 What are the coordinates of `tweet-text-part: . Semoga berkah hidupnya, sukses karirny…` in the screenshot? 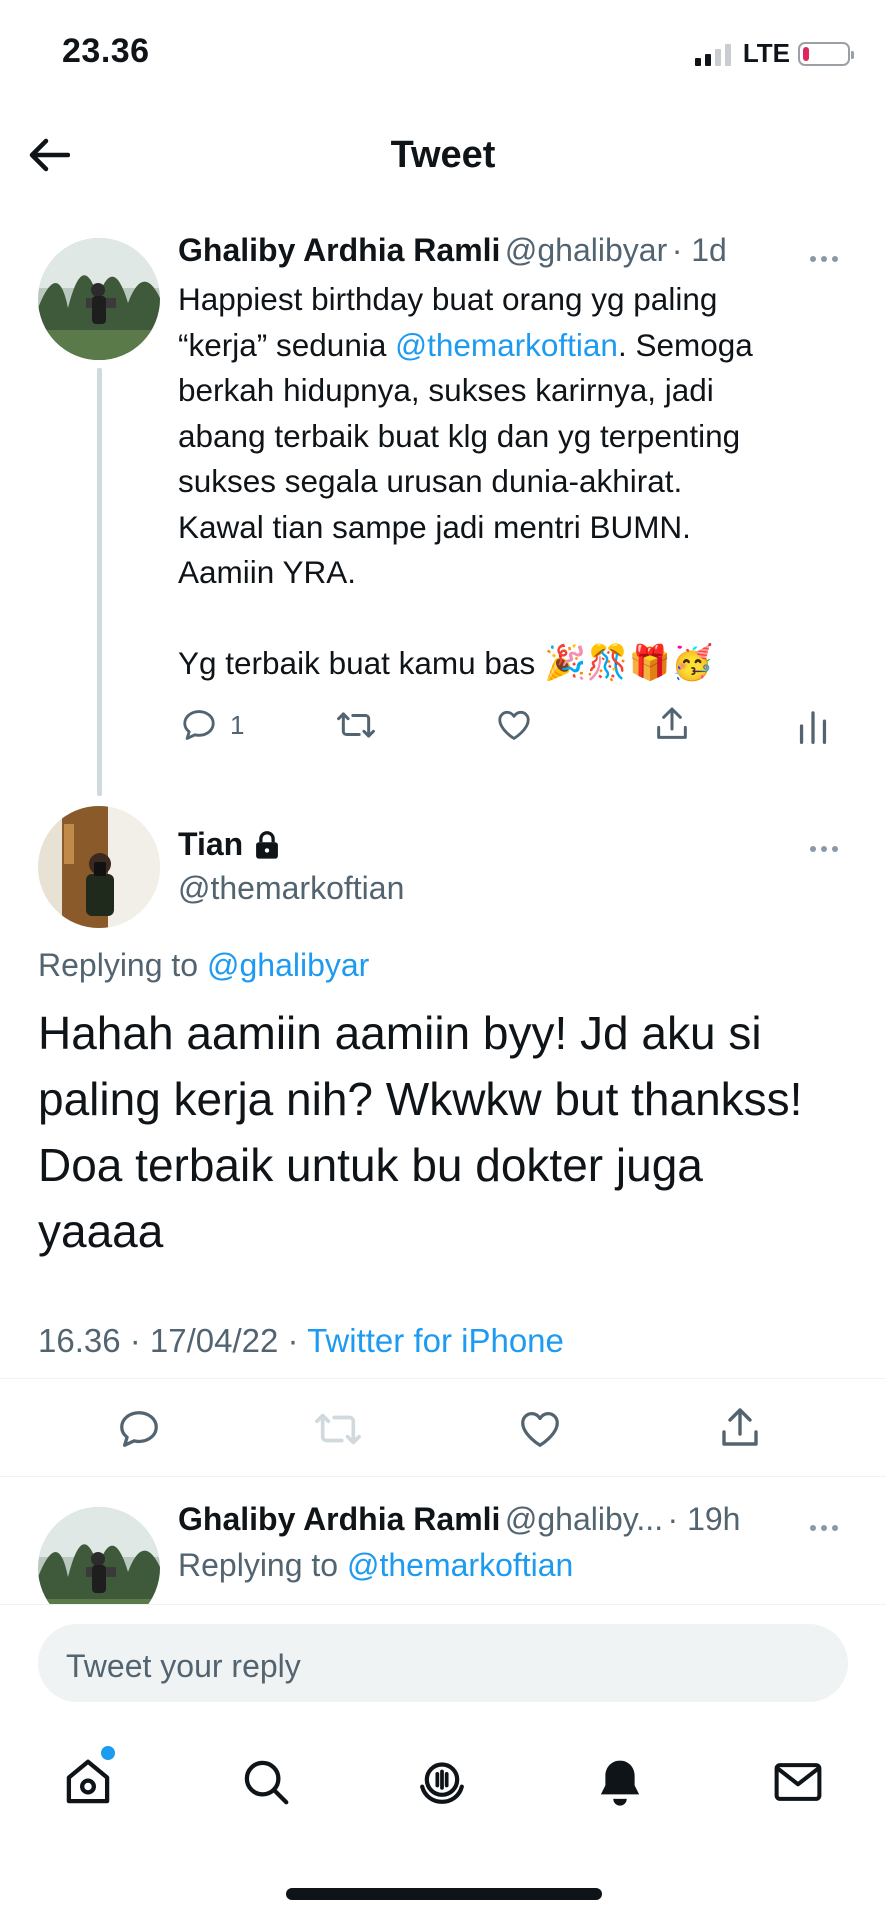 It's located at (465, 504).